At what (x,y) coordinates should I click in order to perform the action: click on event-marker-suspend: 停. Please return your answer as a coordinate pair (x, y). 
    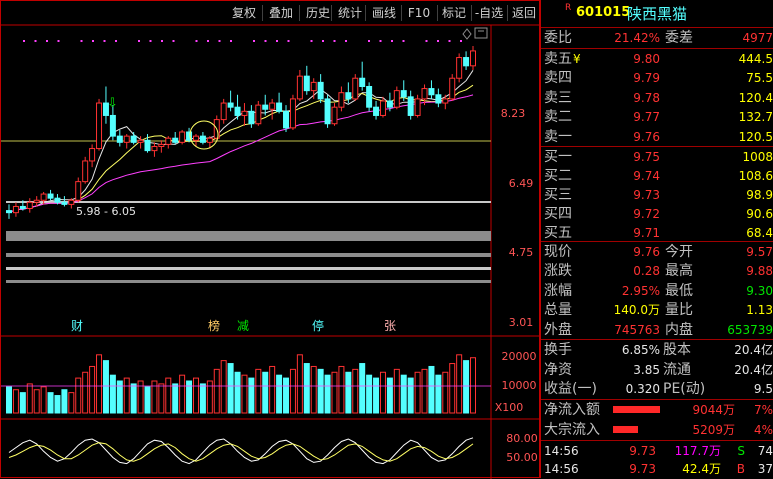
    Looking at the image, I should click on (318, 325).